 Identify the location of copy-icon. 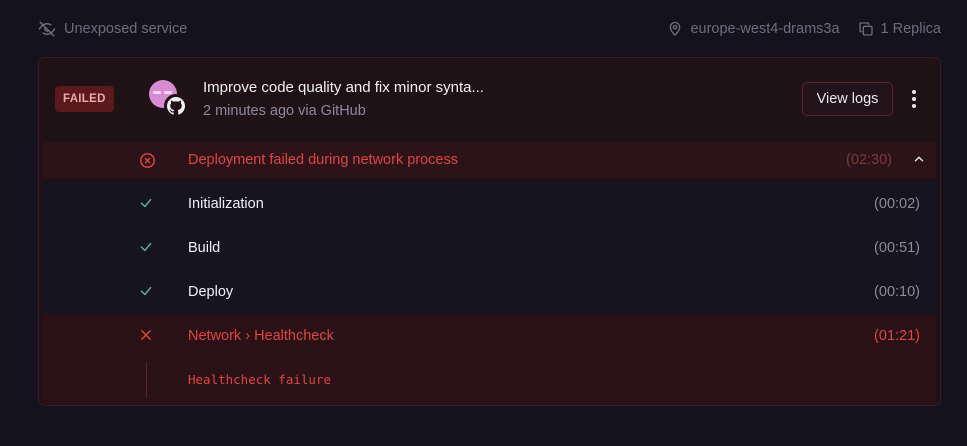
(866, 29).